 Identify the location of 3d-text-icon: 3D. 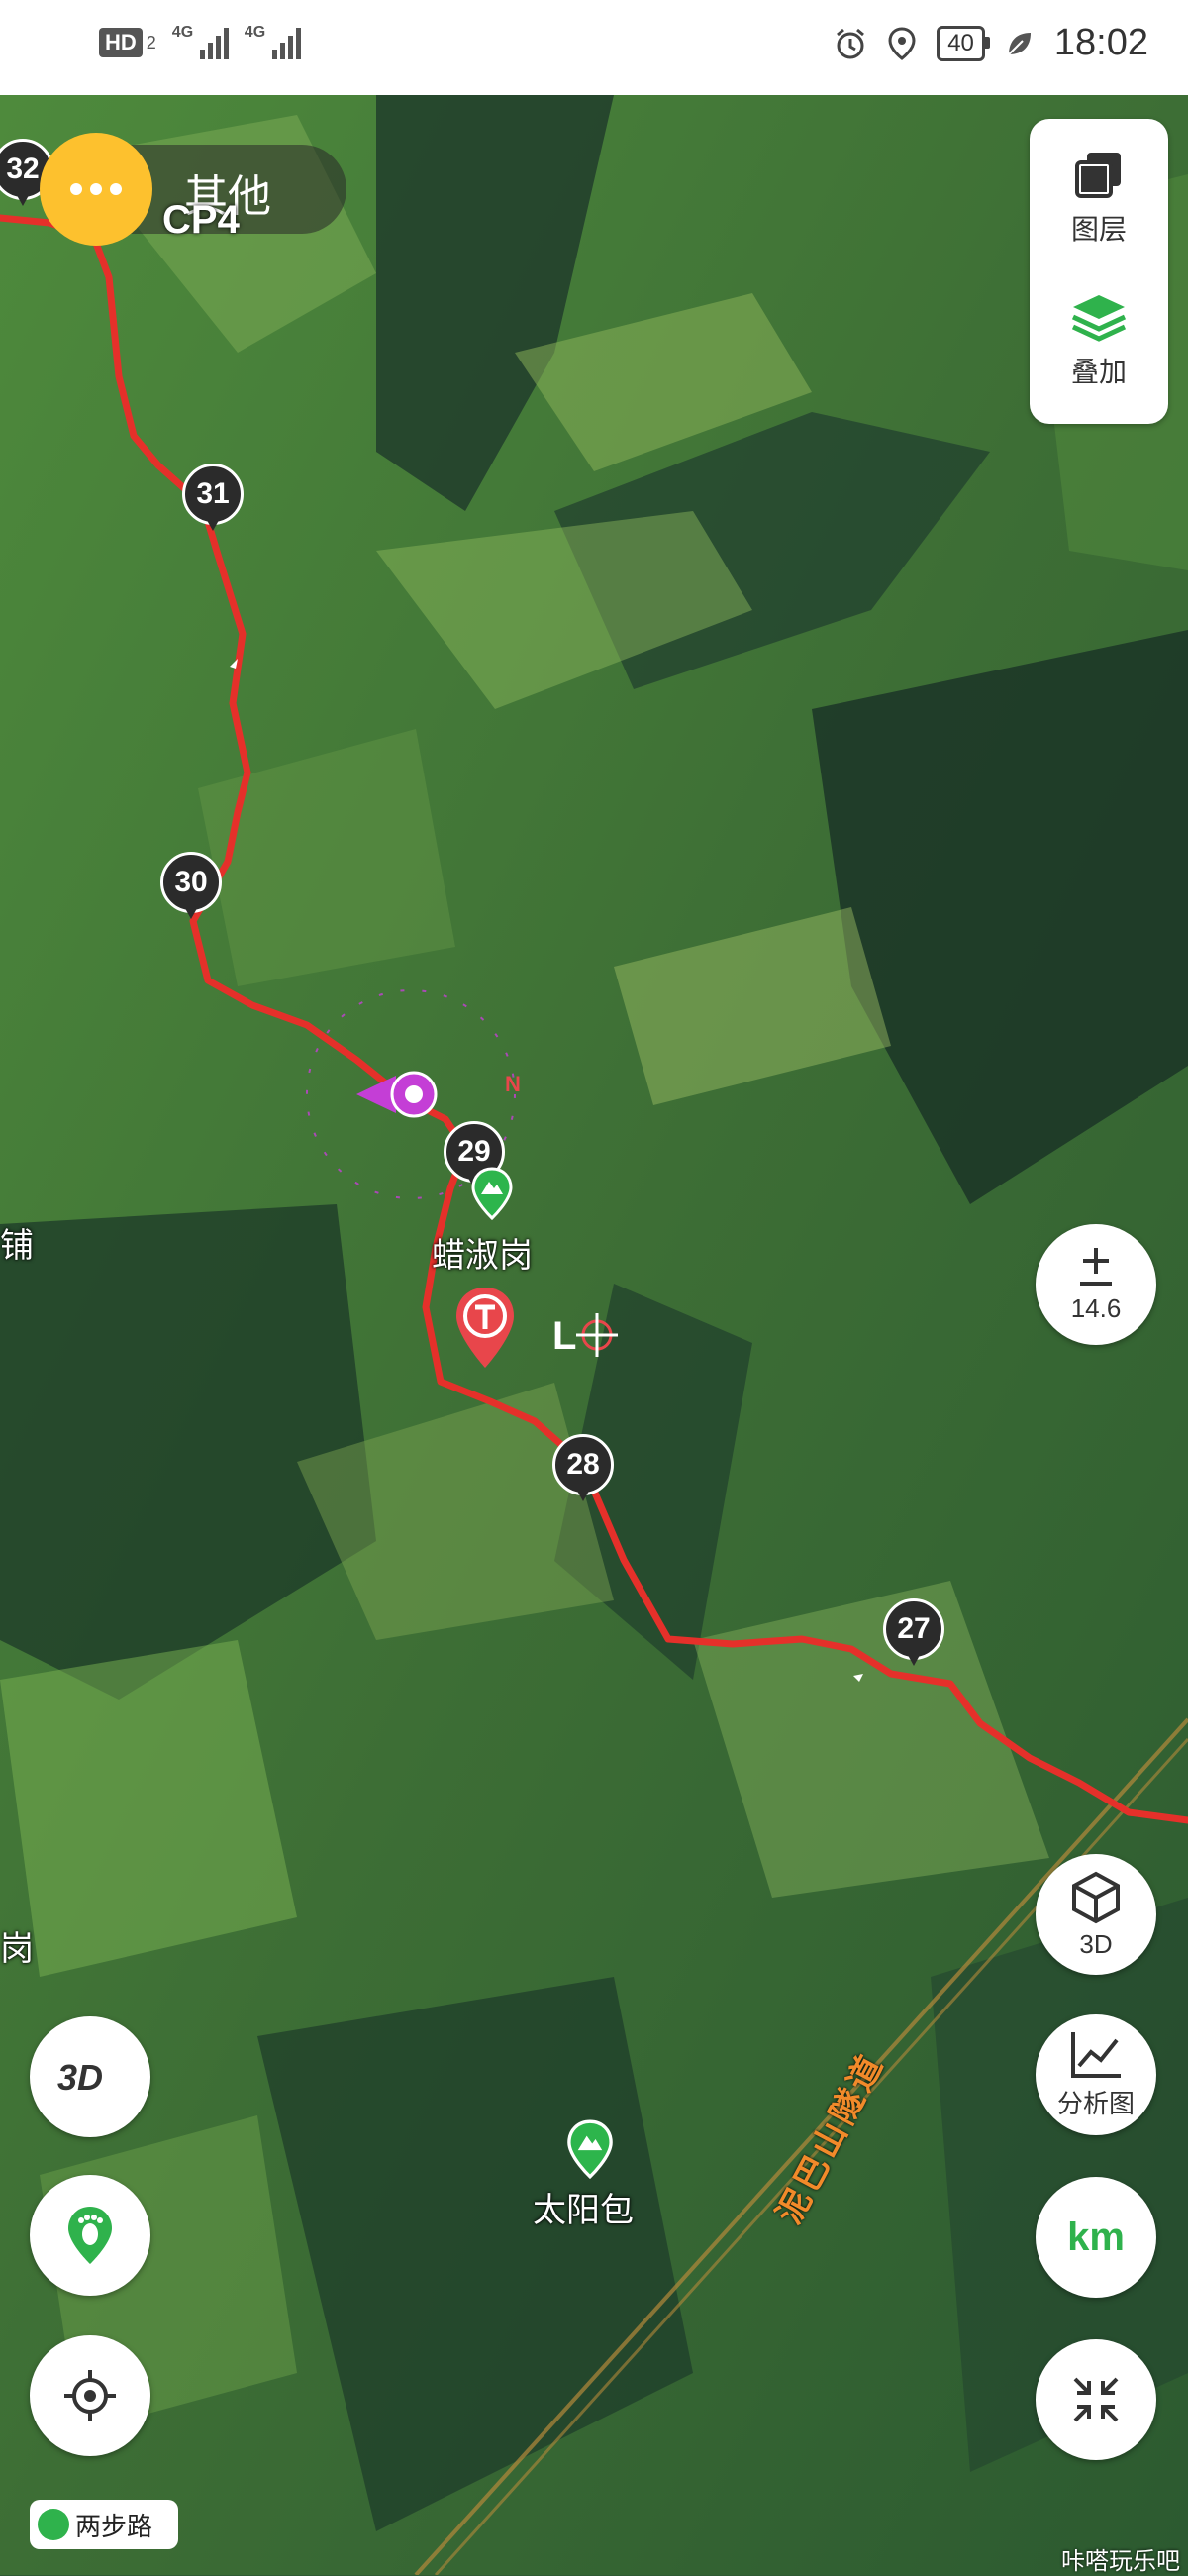
(80, 2077).